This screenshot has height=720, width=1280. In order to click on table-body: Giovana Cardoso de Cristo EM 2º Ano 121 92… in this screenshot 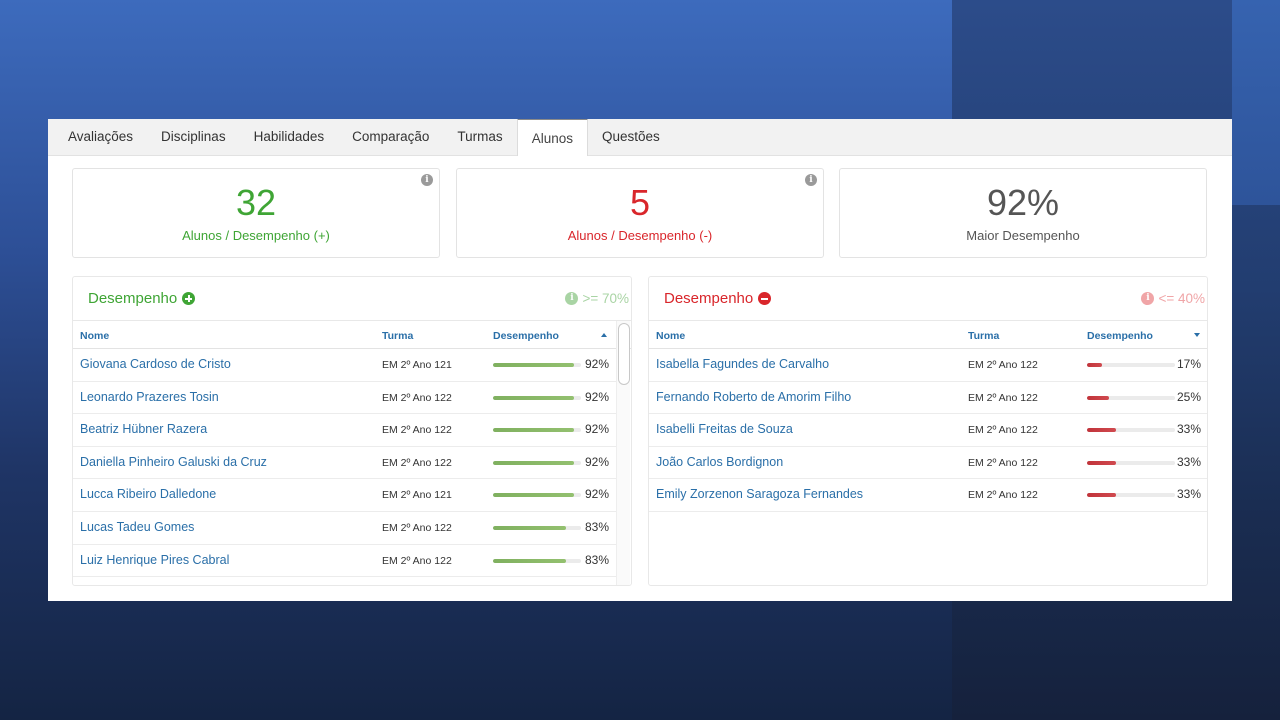, I will do `click(344, 463)`.